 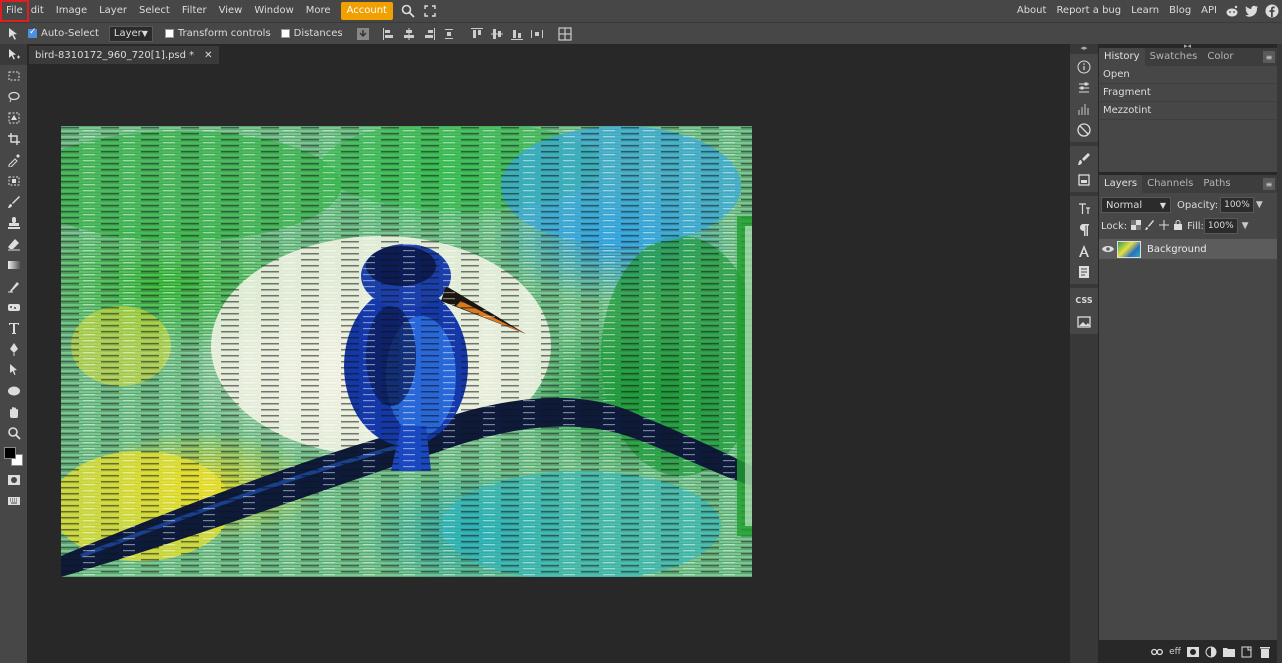 I want to click on tab-history: History, so click(x=1122, y=57).